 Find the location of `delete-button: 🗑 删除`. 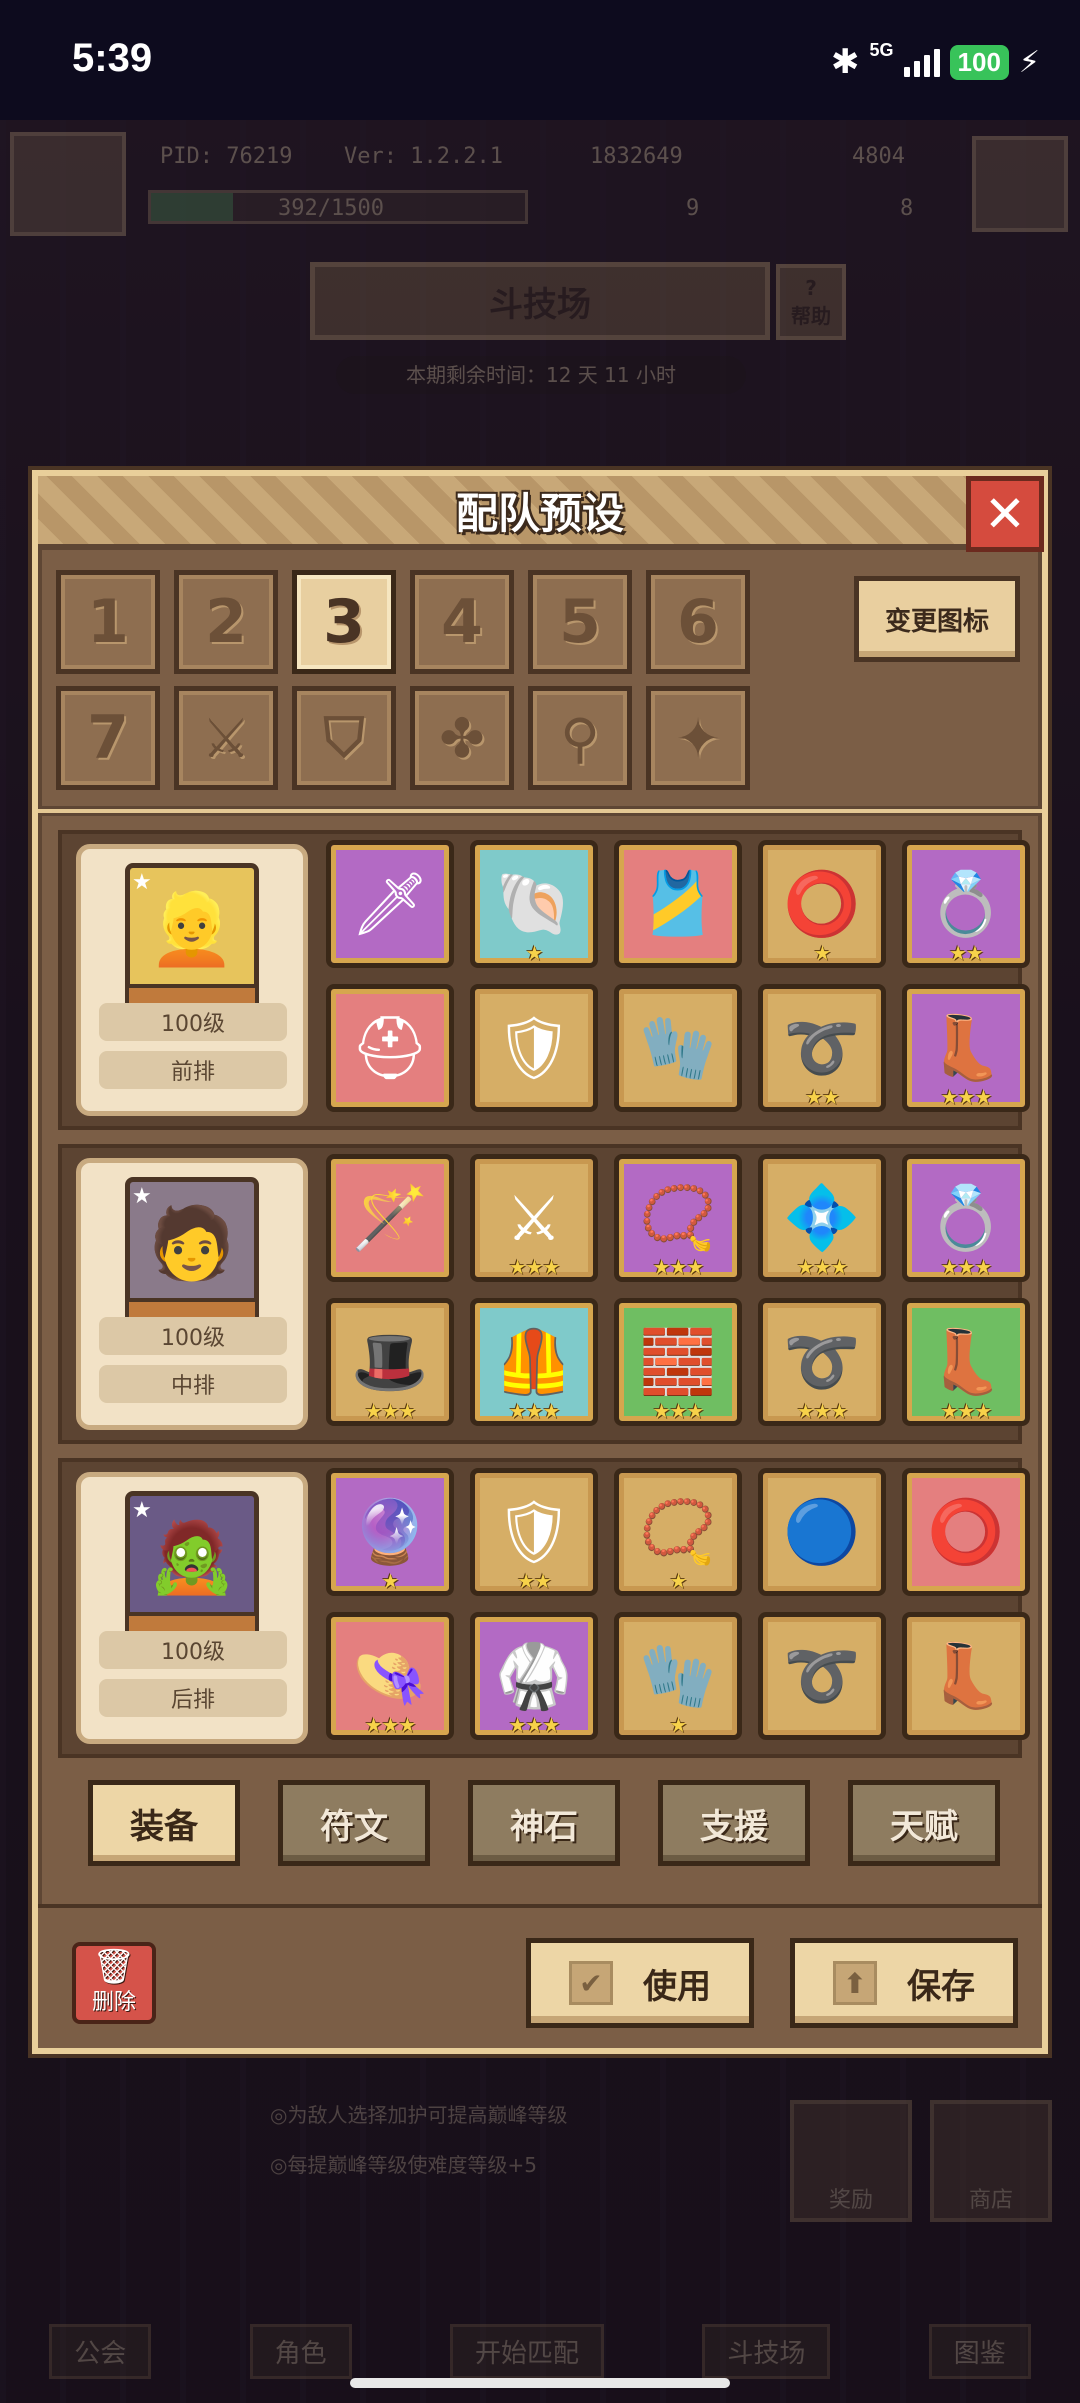

delete-button: 🗑 删除 is located at coordinates (114, 1983).